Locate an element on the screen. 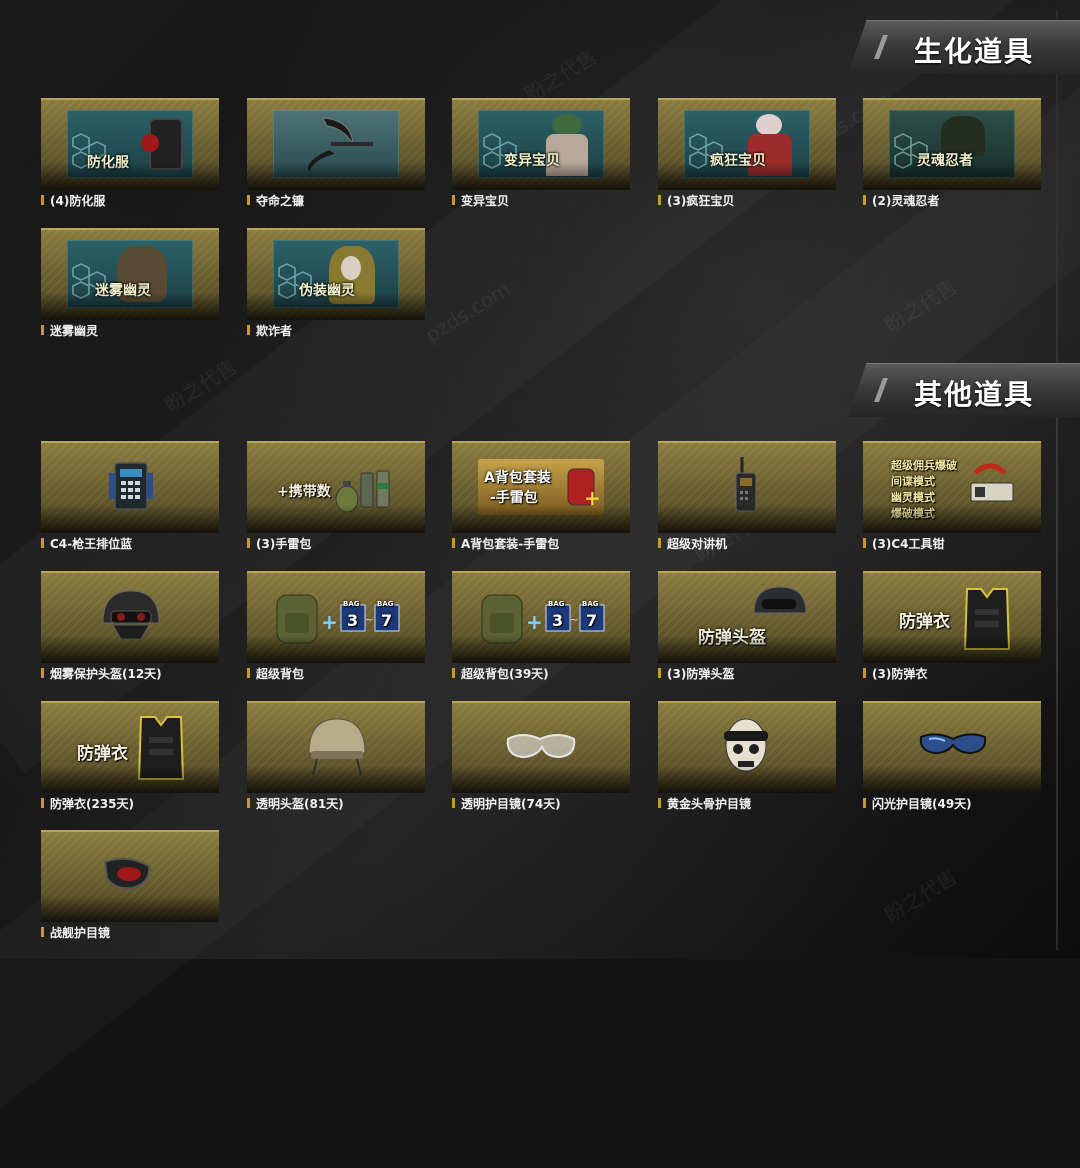 The image size is (1080, 1168). item-label: (3)疯狂宝贝 is located at coordinates (701, 201).